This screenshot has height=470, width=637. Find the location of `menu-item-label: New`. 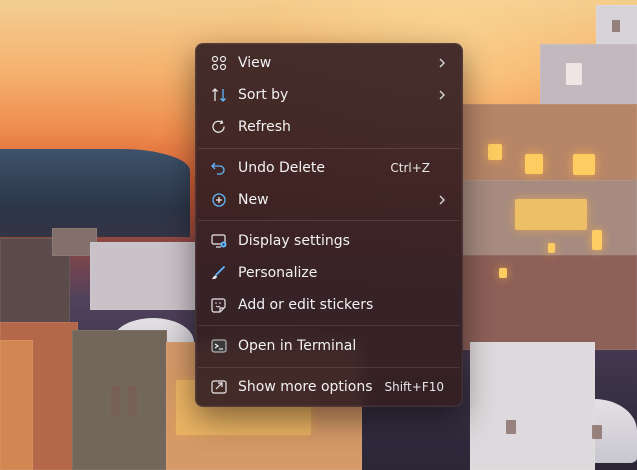

menu-item-label: New is located at coordinates (253, 200).